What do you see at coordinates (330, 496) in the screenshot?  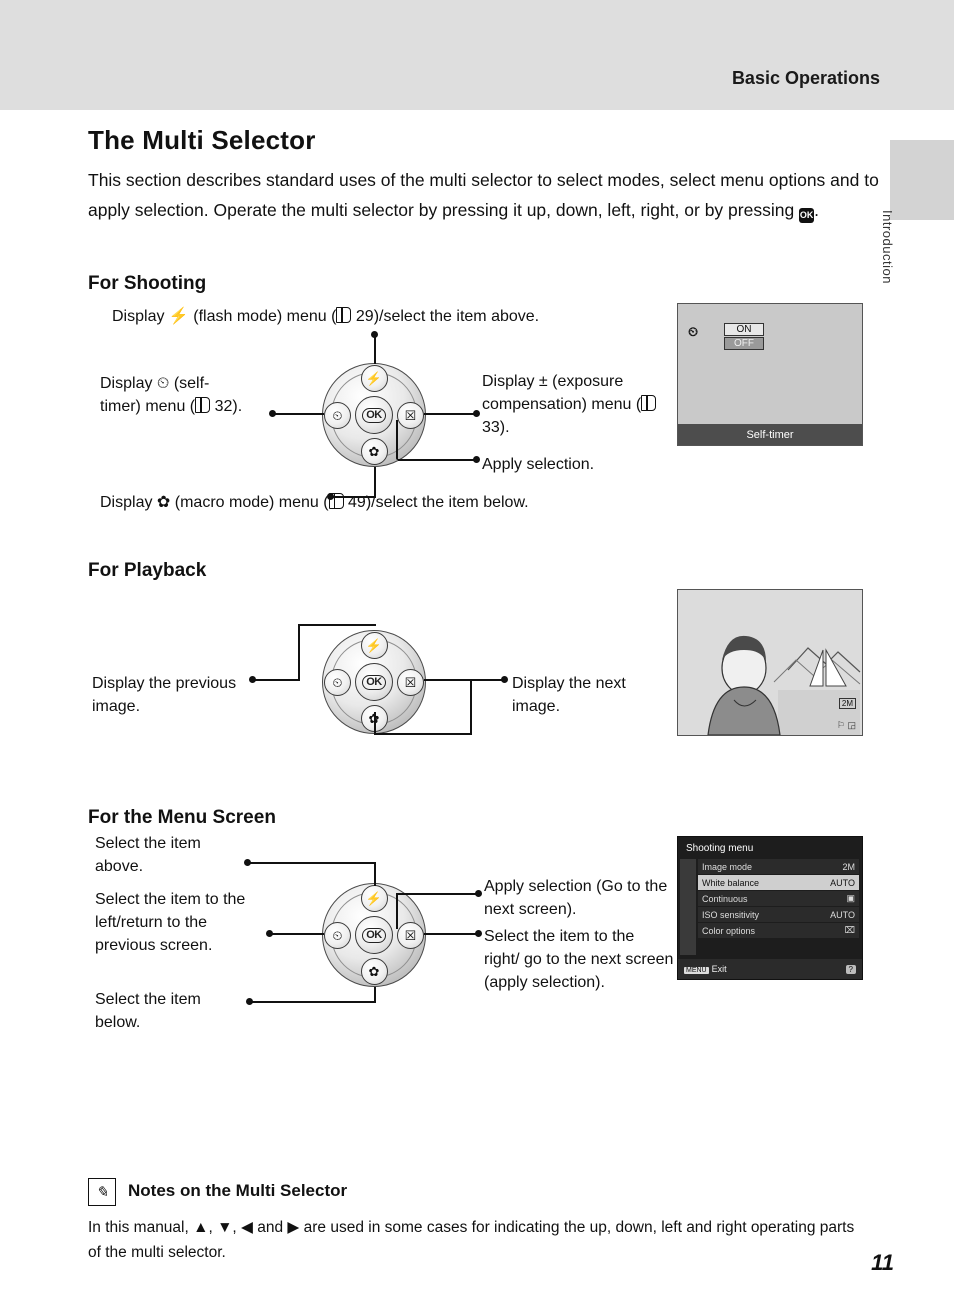 I see `connector-dot-macro` at bounding box center [330, 496].